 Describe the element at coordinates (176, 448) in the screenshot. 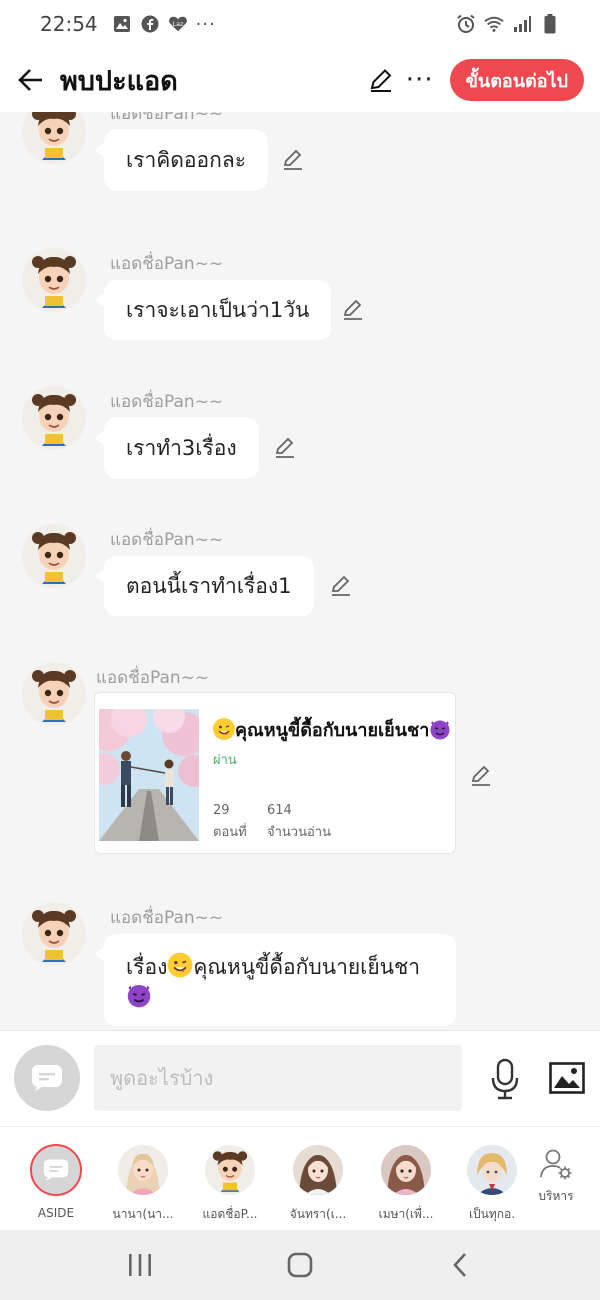

I see `message-bubble: เราทำ3เรื่อง` at that location.